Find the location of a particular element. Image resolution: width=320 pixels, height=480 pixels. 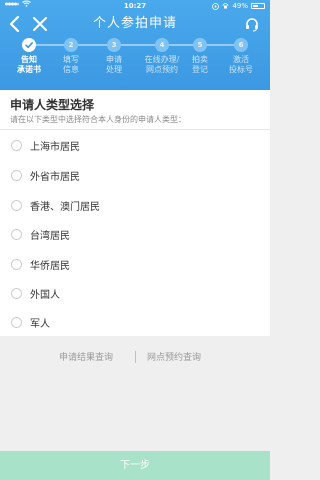

step-processing: 3 申请 处理 is located at coordinates (114, 55).